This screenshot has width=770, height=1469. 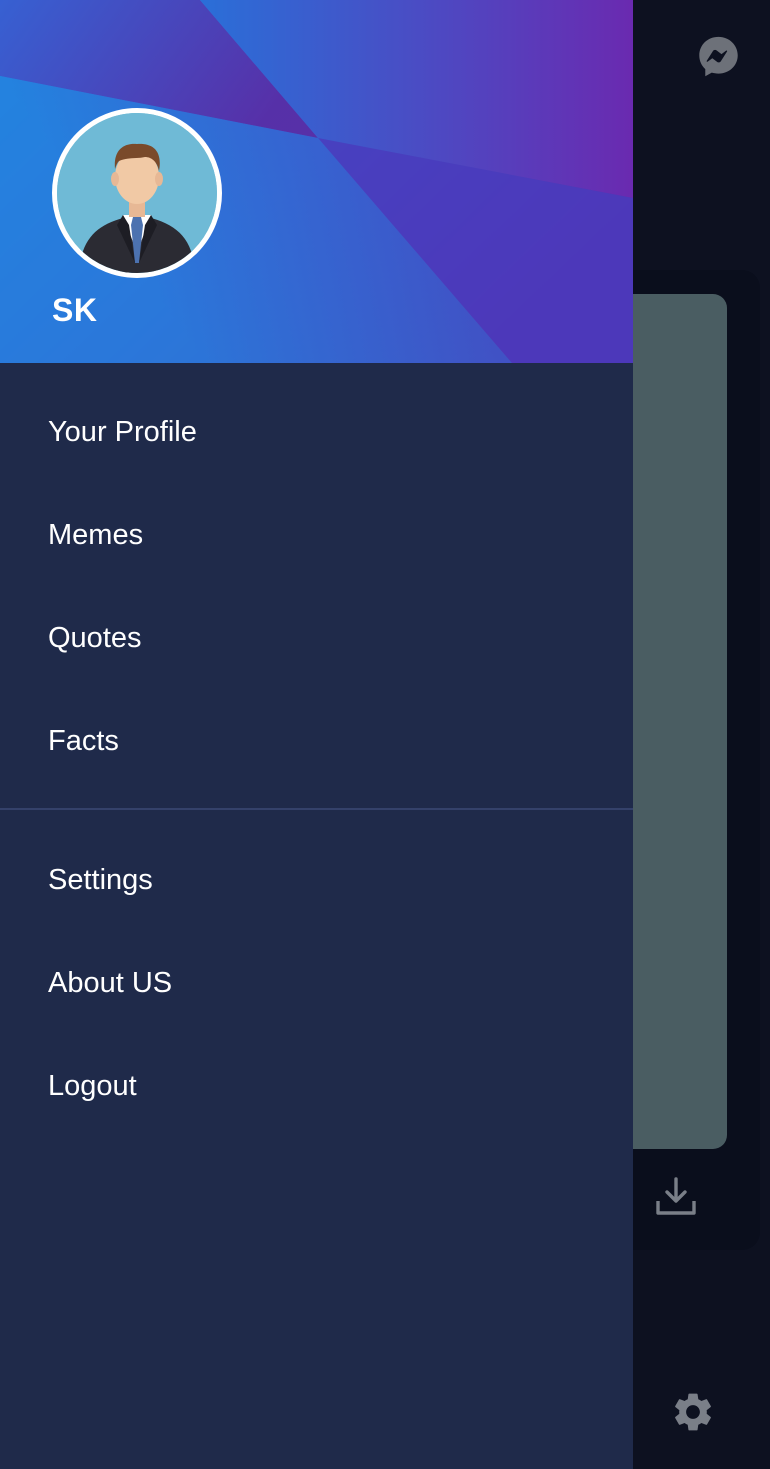 I want to click on menu-item-memes: Memes, so click(x=316, y=535).